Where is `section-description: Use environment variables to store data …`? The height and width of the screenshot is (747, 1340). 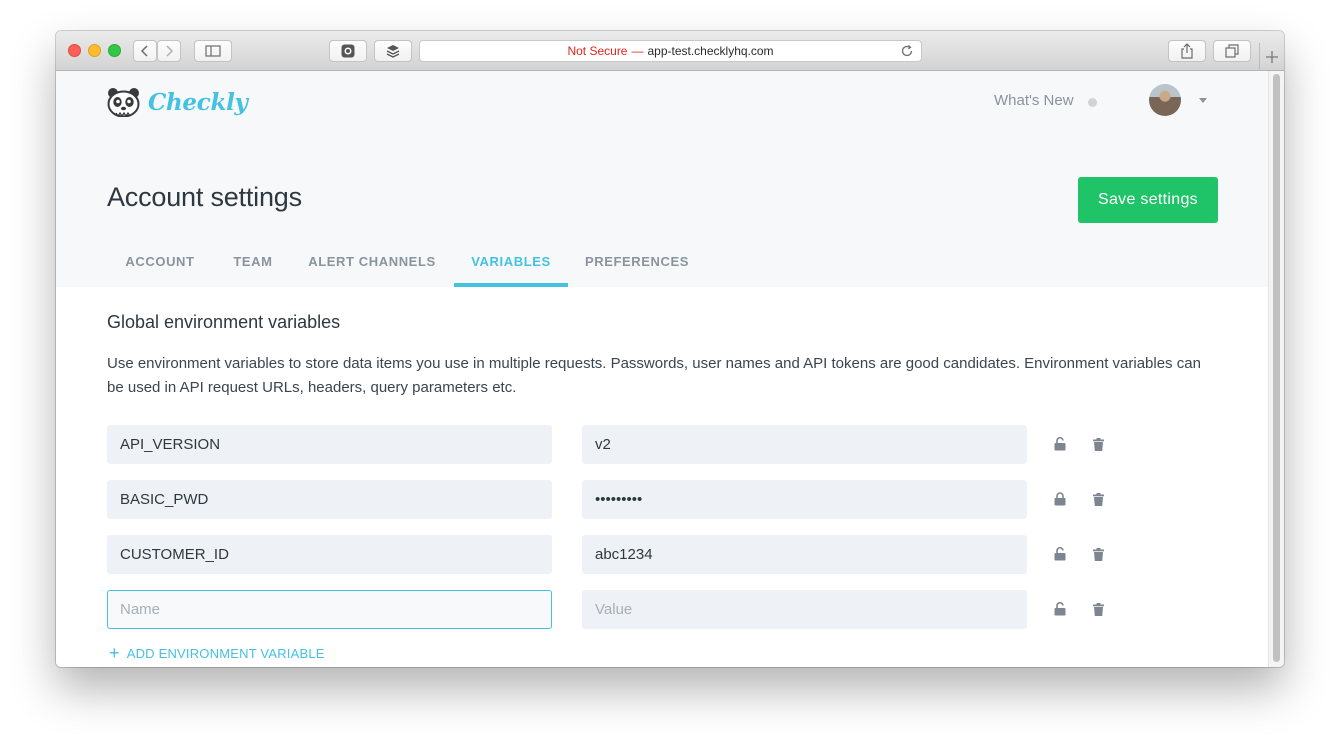 section-description: Use environment variables to store data … is located at coordinates (654, 375).